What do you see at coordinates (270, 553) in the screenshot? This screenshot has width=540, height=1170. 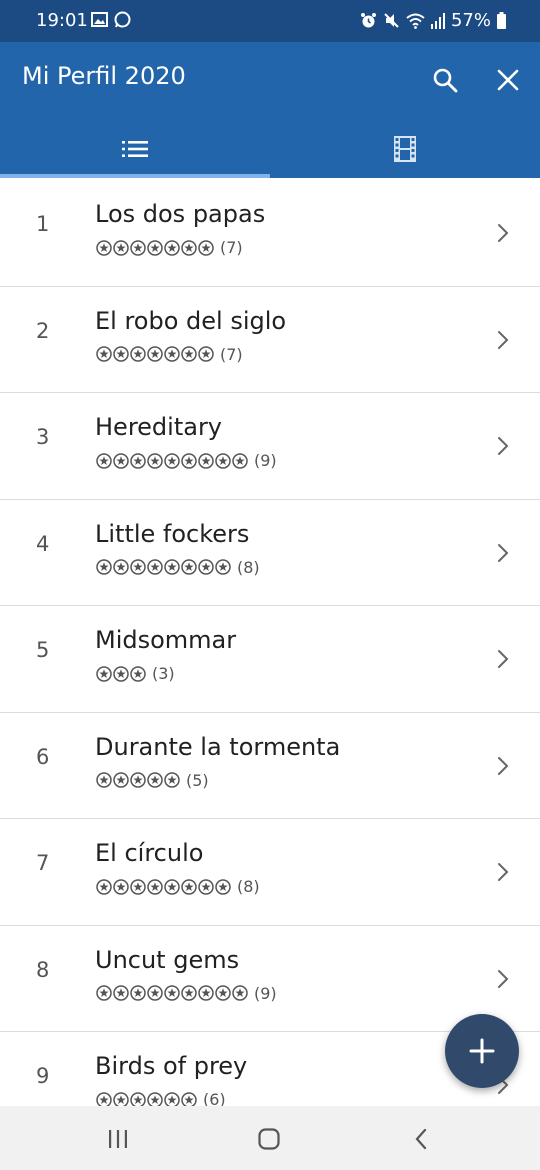 I see `list-item: 4 Little fockers (8)` at bounding box center [270, 553].